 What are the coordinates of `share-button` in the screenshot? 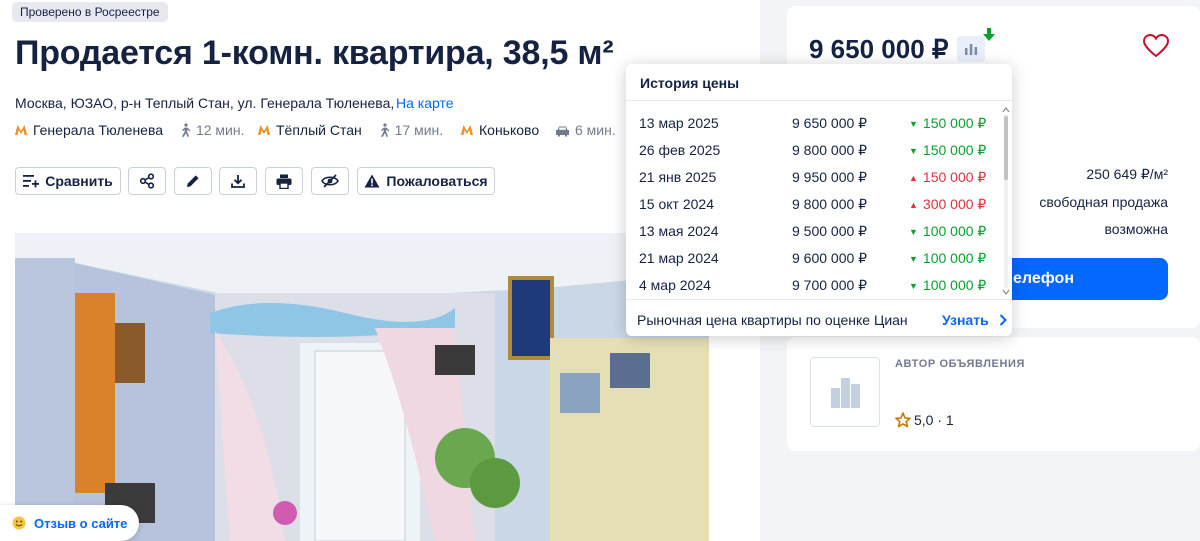 It's located at (147, 181).